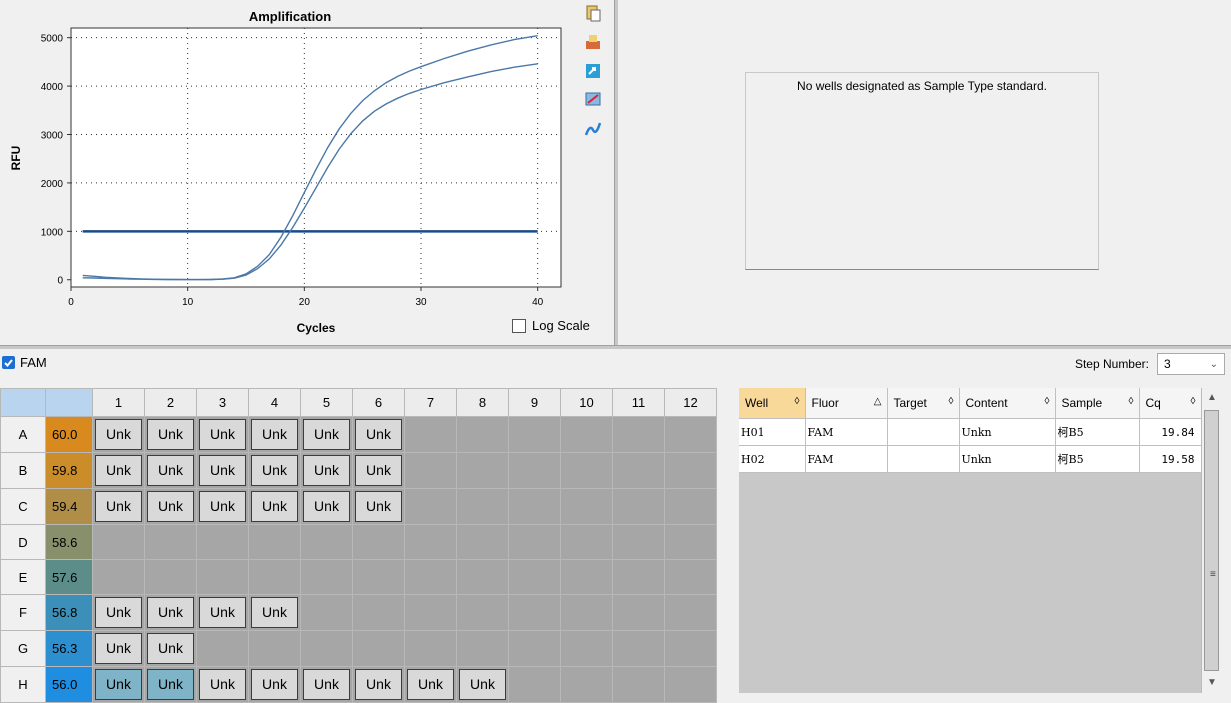 This screenshot has height=703, width=1231. I want to click on plate-column-header: 1, so click(118, 402).